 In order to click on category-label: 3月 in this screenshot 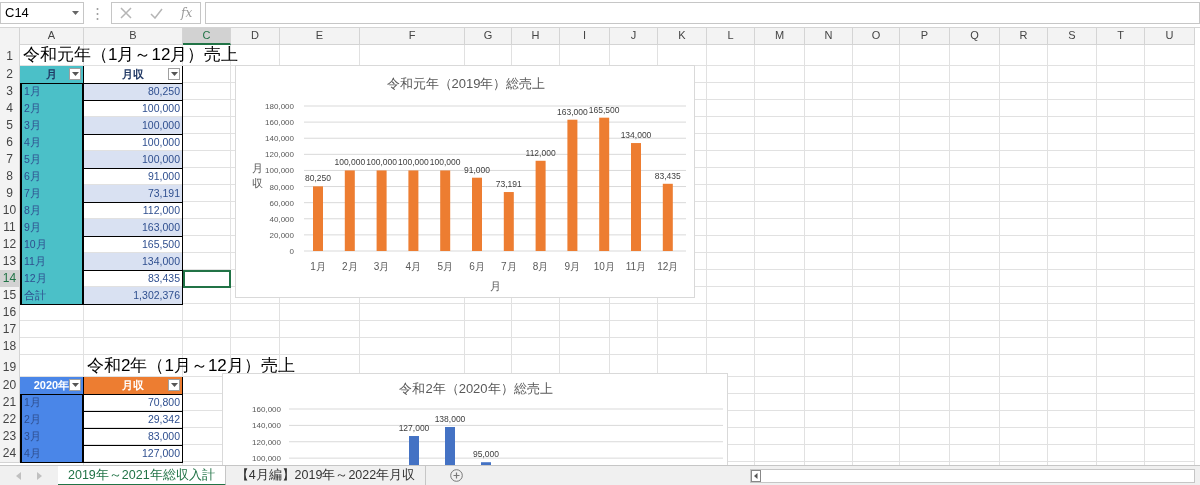, I will do `click(381, 266)`.